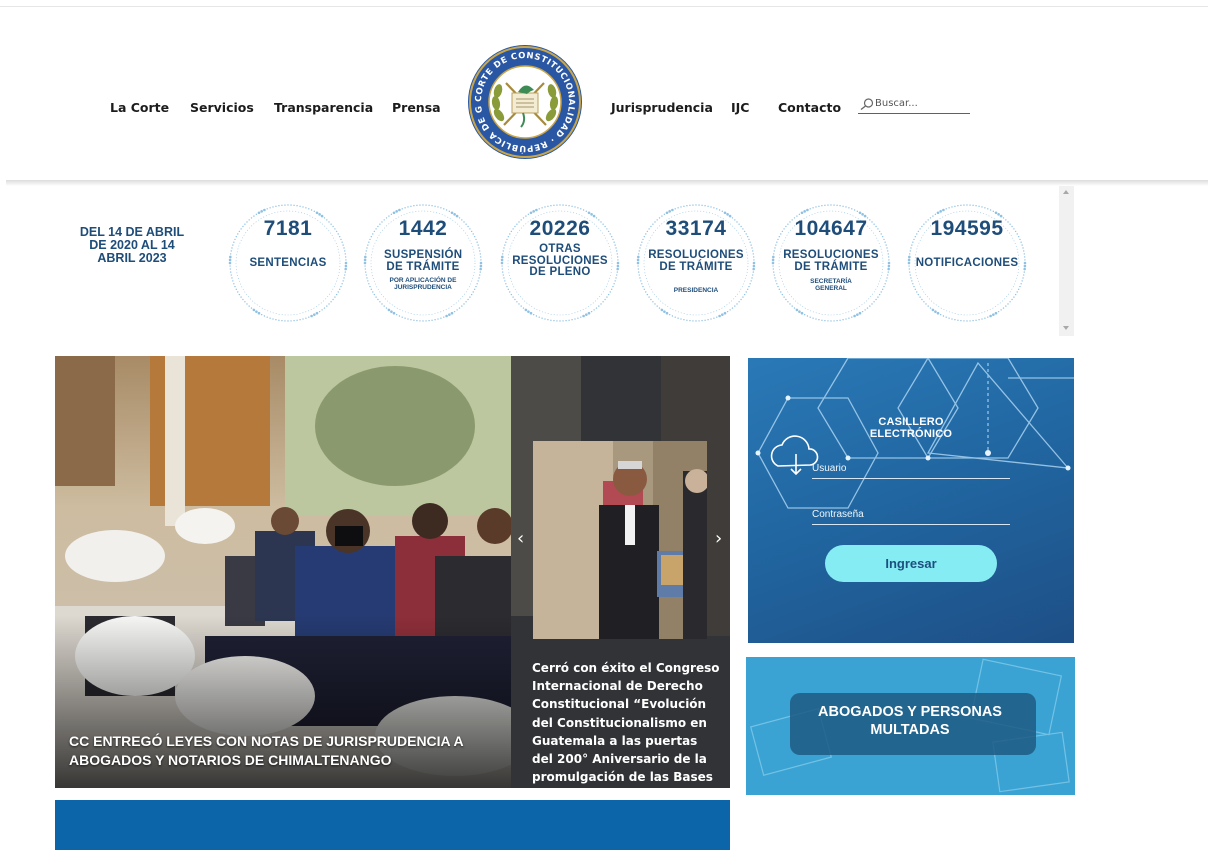  I want to click on carousel-prev-arrow: ‹, so click(520, 538).